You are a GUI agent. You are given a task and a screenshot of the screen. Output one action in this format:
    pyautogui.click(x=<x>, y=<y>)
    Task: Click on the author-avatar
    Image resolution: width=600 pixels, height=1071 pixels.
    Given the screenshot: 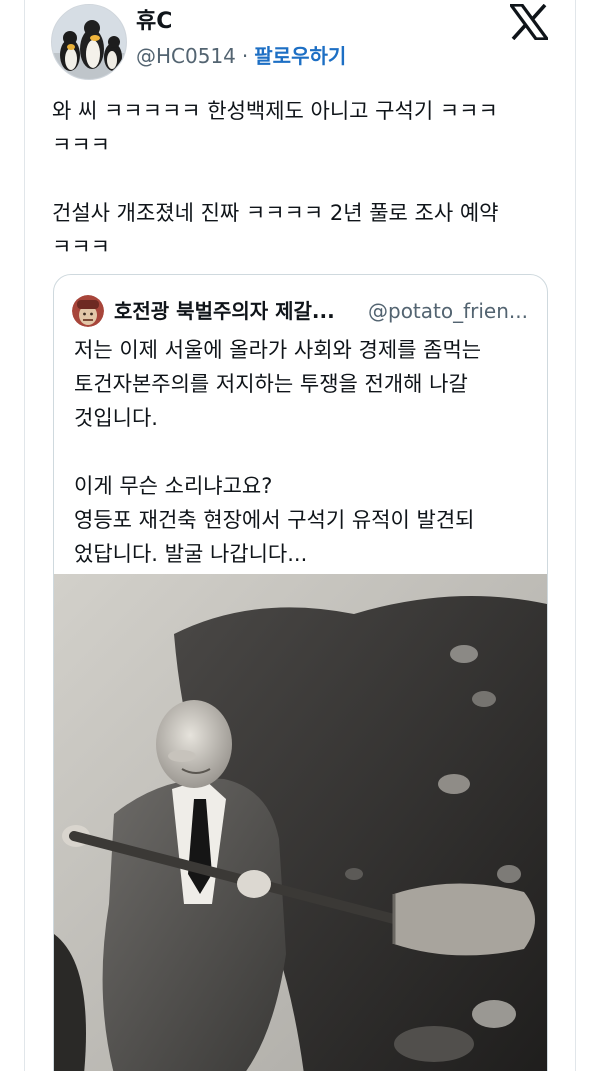 What is the action you would take?
    pyautogui.click(x=89, y=42)
    